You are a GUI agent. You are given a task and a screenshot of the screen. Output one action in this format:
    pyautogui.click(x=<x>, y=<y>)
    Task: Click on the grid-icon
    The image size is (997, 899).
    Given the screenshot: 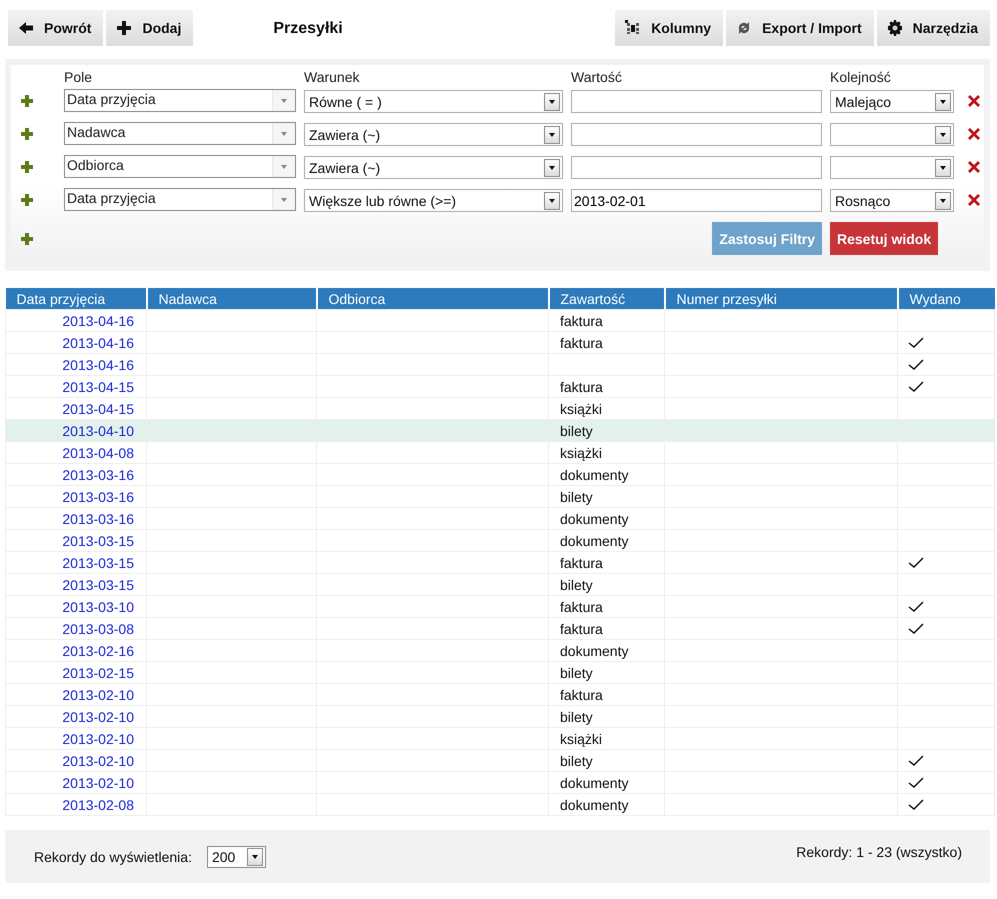 What is the action you would take?
    pyautogui.click(x=633, y=28)
    